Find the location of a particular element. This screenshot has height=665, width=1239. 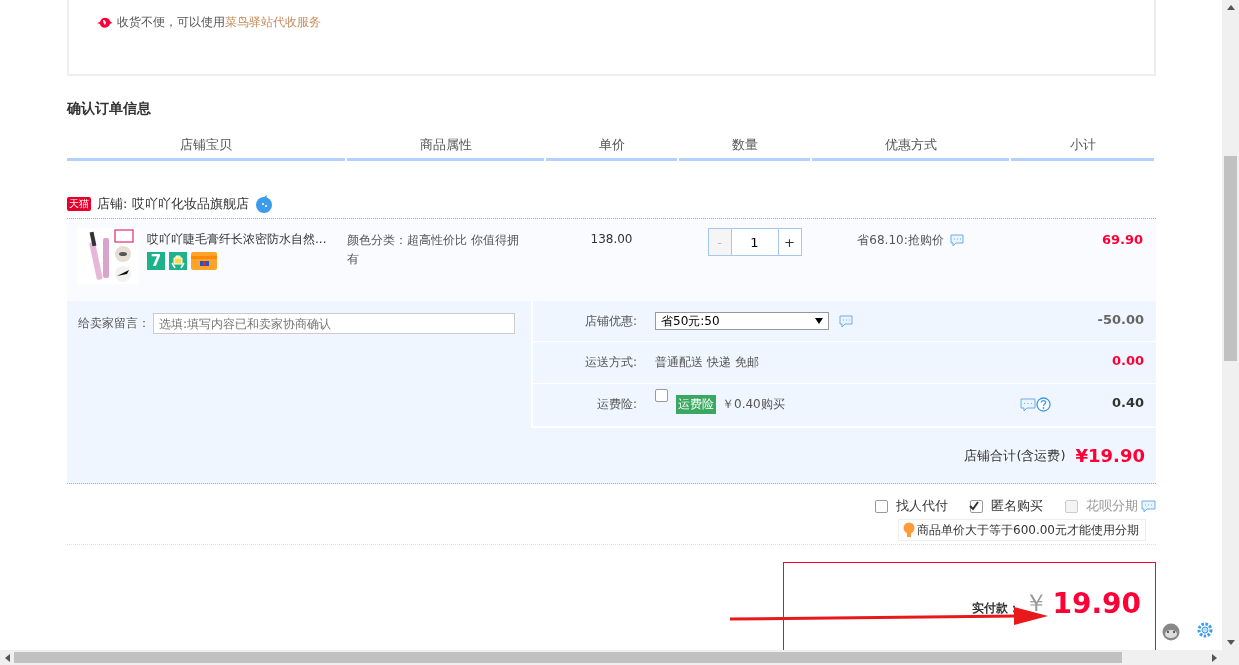

scroll-left-icon is located at coordinates (7, 657).